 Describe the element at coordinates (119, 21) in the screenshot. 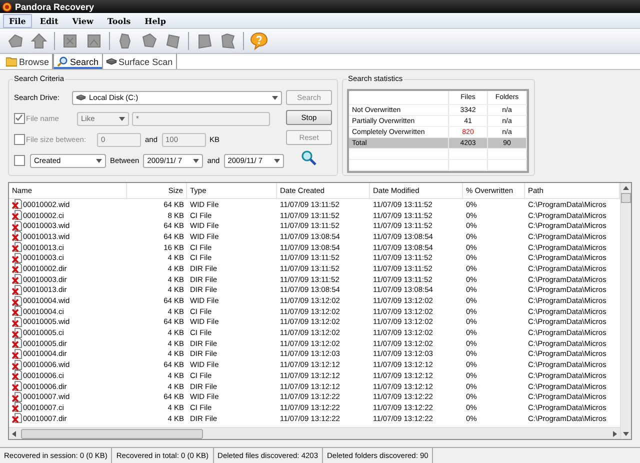

I see `menu-item: Tools` at that location.